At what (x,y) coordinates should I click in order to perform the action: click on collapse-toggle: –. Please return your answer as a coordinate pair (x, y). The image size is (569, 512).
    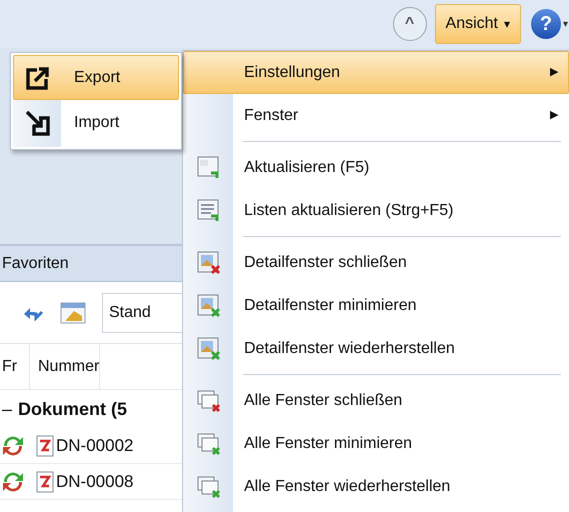
    Looking at the image, I should click on (7, 409).